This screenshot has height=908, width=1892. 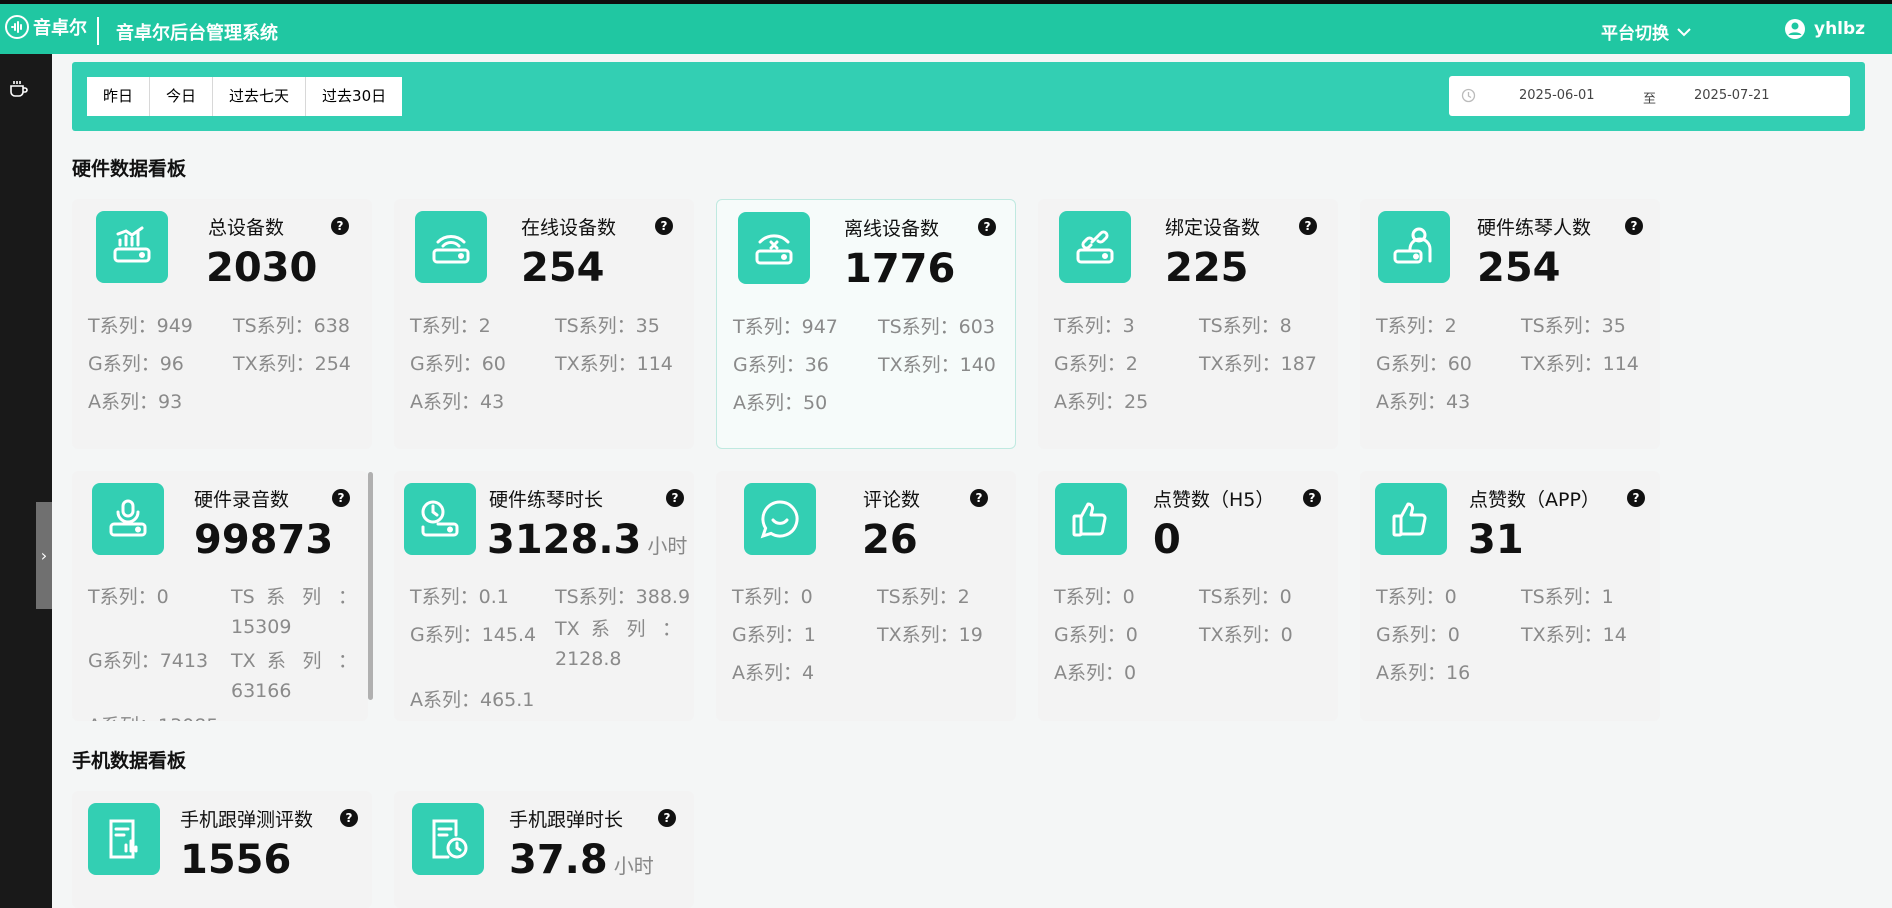 I want to click on platform-switch: 平台切换, so click(x=1646, y=31).